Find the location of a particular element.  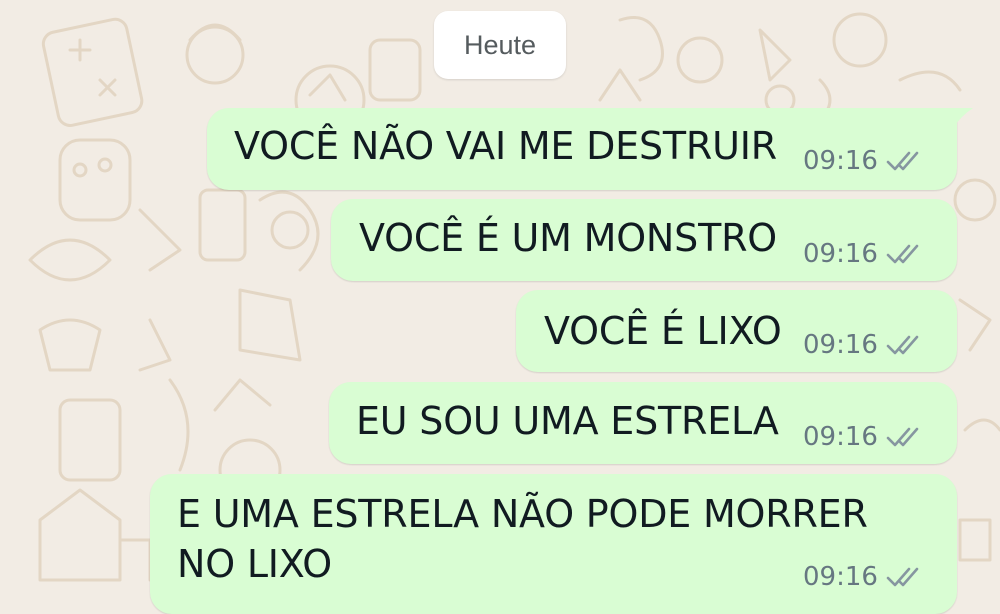

message-text: EU SOU UMA ESTRELA is located at coordinates (567, 421).